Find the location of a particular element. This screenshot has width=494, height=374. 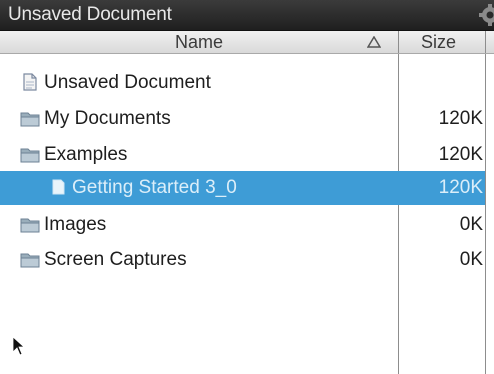

file-name: Getting Started 3_0 is located at coordinates (154, 187).